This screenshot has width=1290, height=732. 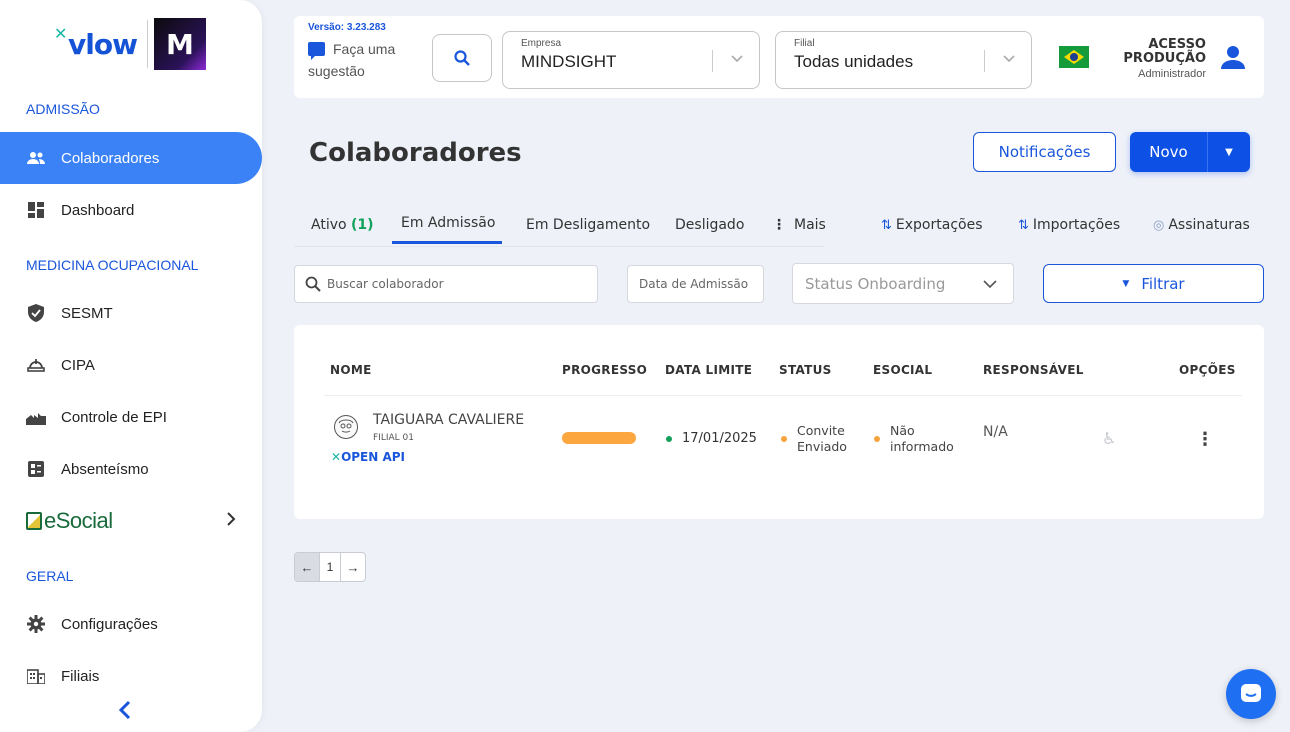 I want to click on sidebar-item-colaboradores: Colaboradores, so click(x=131, y=158).